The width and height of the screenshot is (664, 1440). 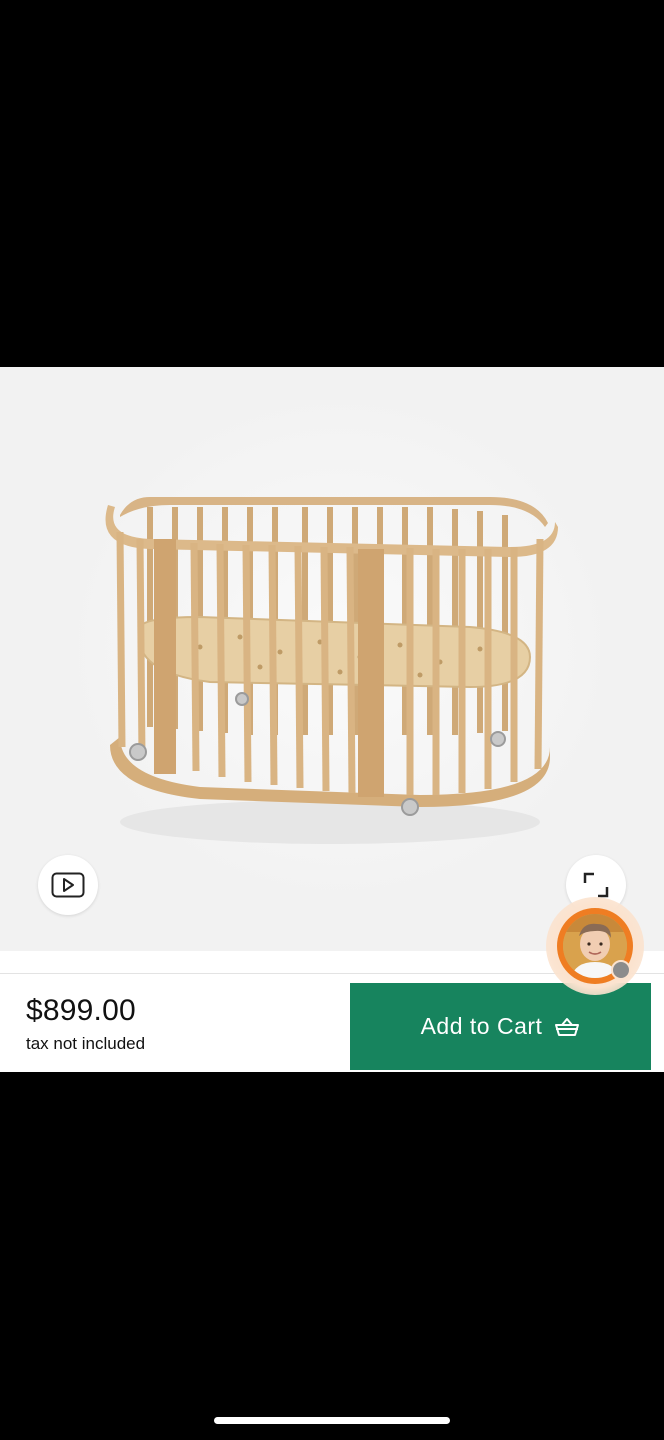 I want to click on add-to-cart-label: Add to Cart, so click(x=481, y=1026).